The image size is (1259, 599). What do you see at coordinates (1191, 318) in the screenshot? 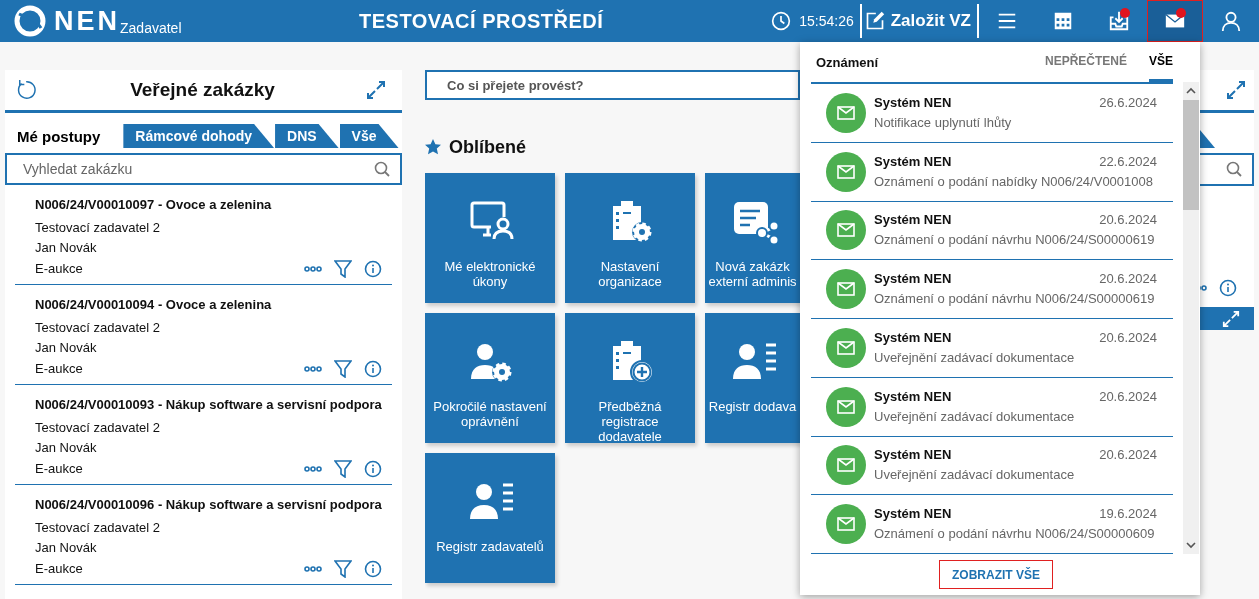
I see `scrollbar` at bounding box center [1191, 318].